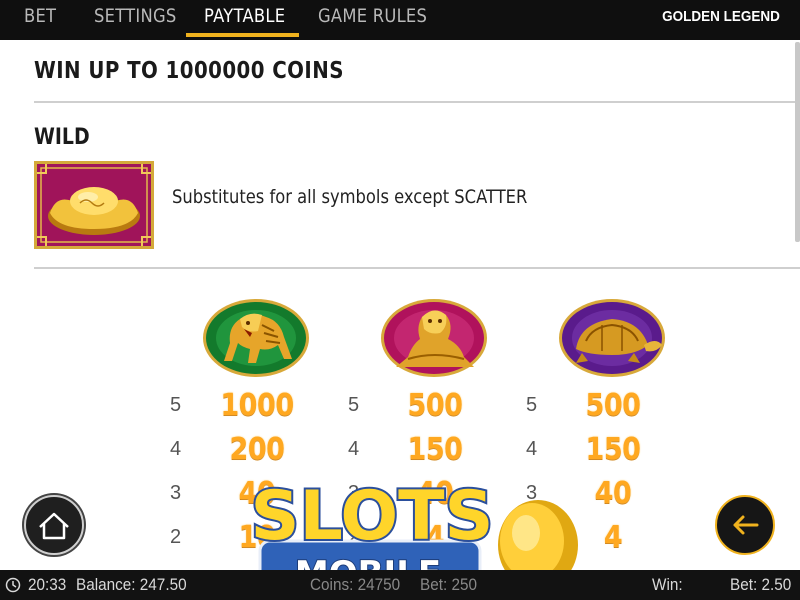 The image size is (800, 600). I want to click on payout-value: 200, so click(257, 449).